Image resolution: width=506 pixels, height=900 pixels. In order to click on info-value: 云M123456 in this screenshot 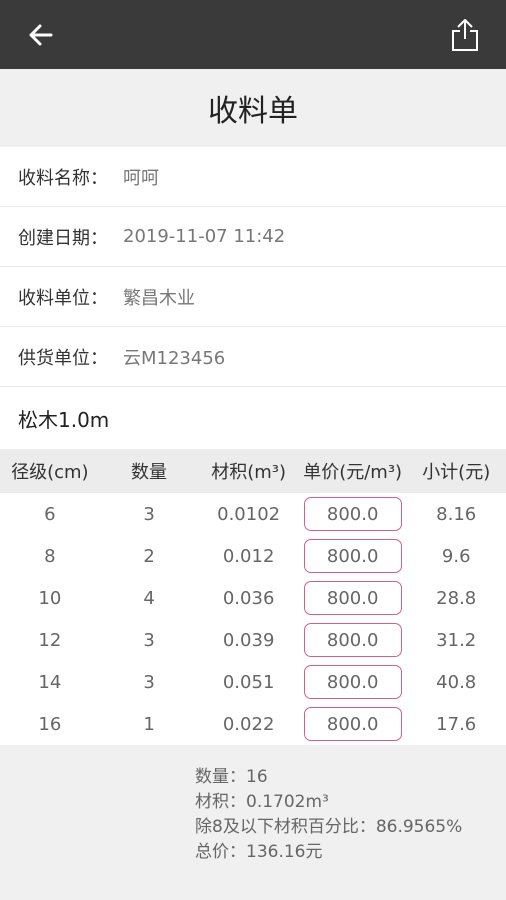, I will do `click(174, 358)`.